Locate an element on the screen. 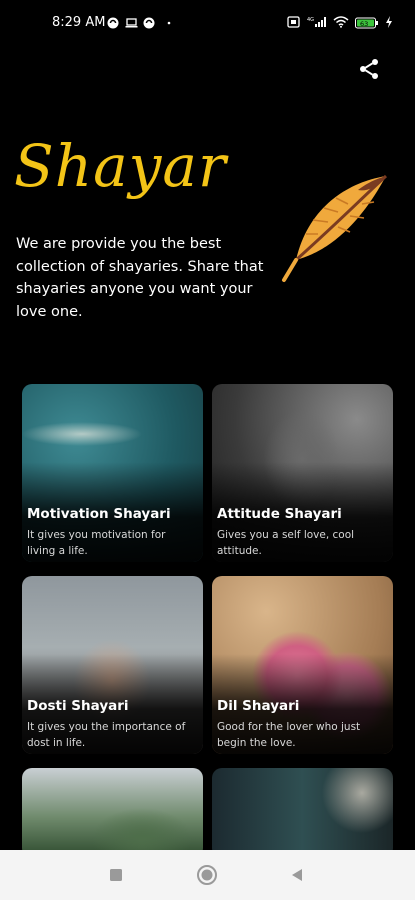  home-button is located at coordinates (207, 875).